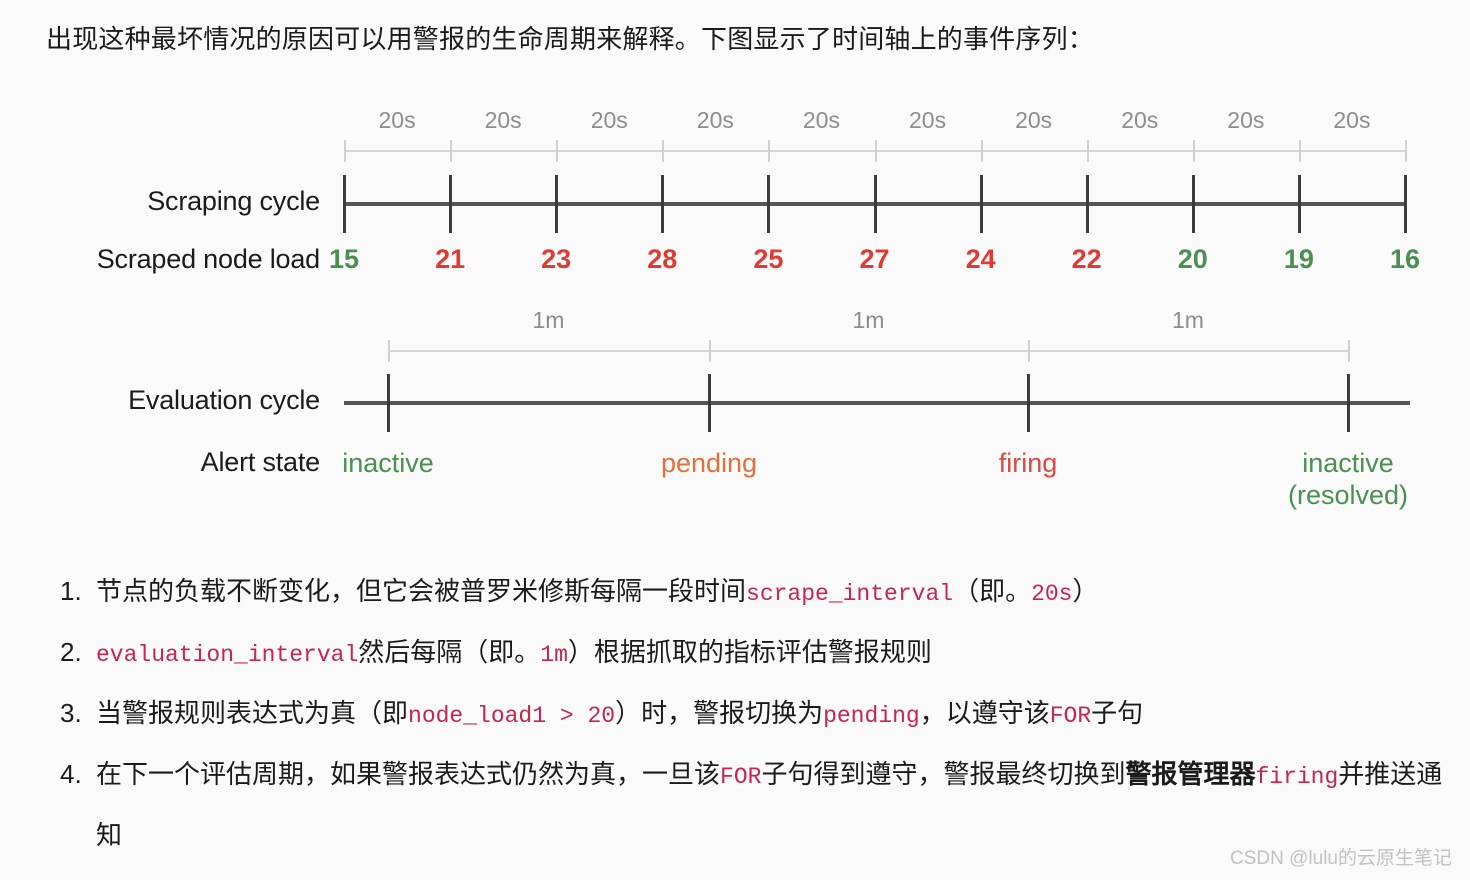 The width and height of the screenshot is (1470, 880). I want to click on alert-state-secondary: (resolved), so click(1348, 495).